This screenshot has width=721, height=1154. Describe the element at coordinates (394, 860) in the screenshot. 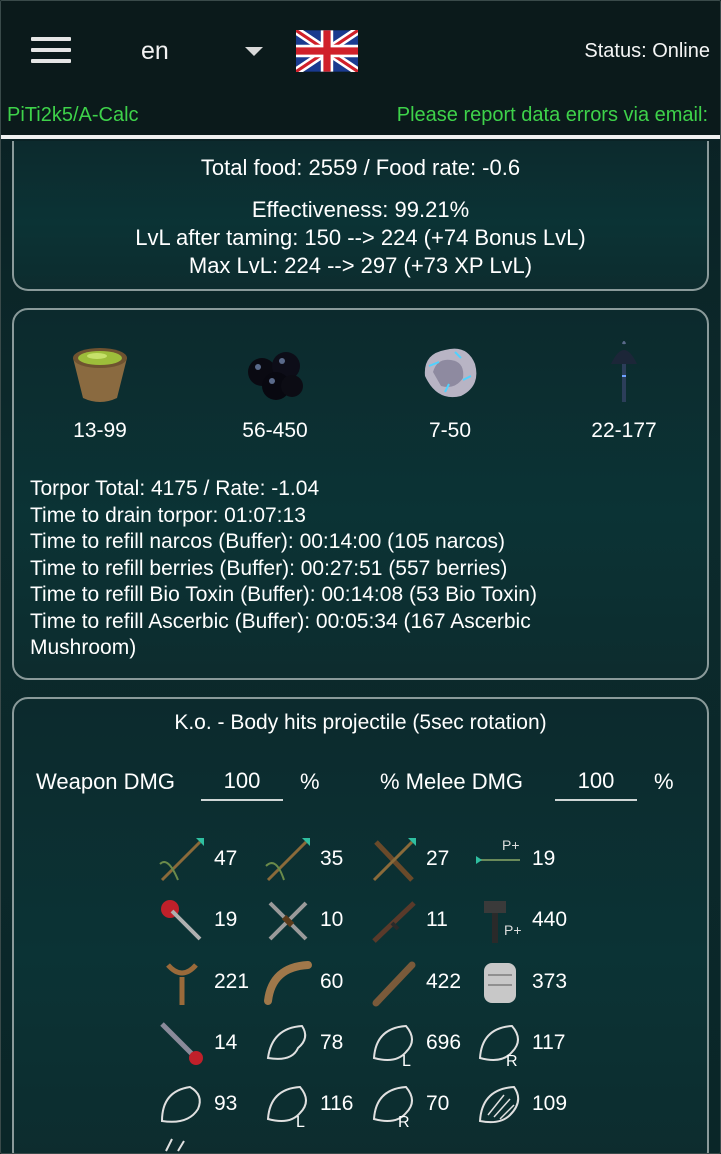

I see `tranq-arrow-compound-icon` at that location.